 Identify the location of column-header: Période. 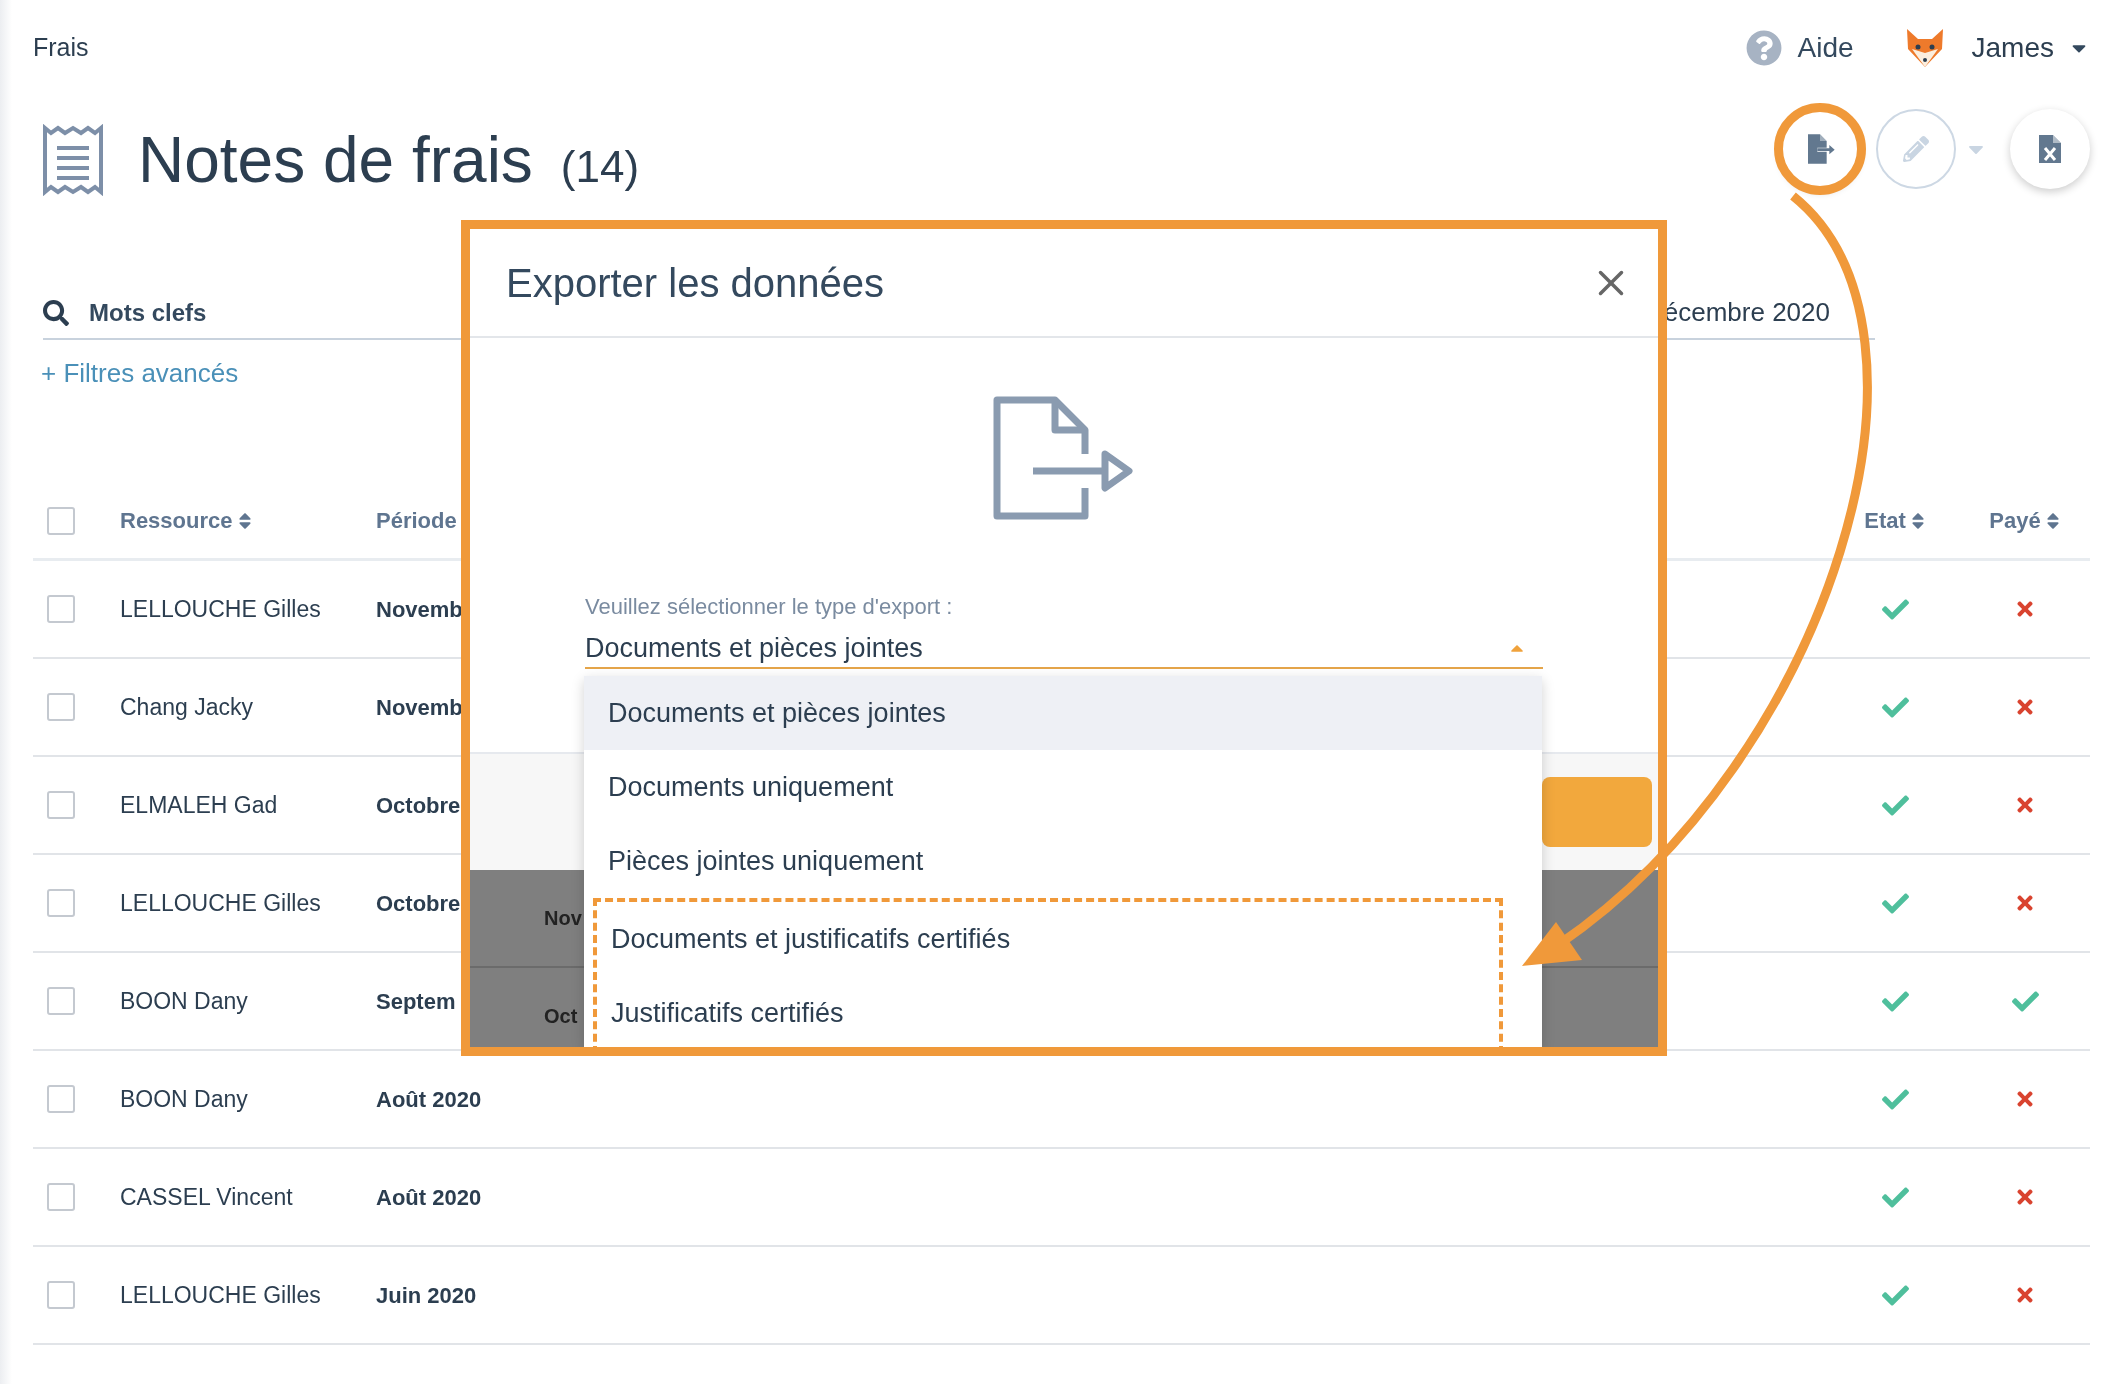
(416, 520).